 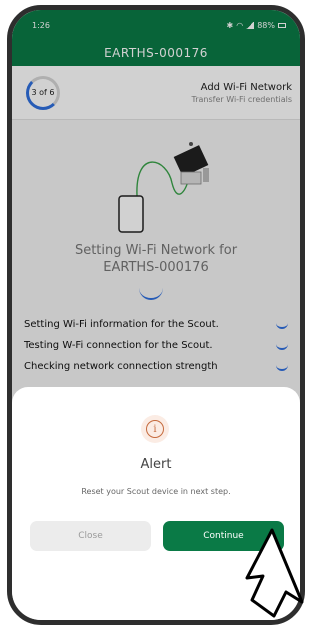 What do you see at coordinates (274, 573) in the screenshot?
I see `hand-pointer-icon` at bounding box center [274, 573].